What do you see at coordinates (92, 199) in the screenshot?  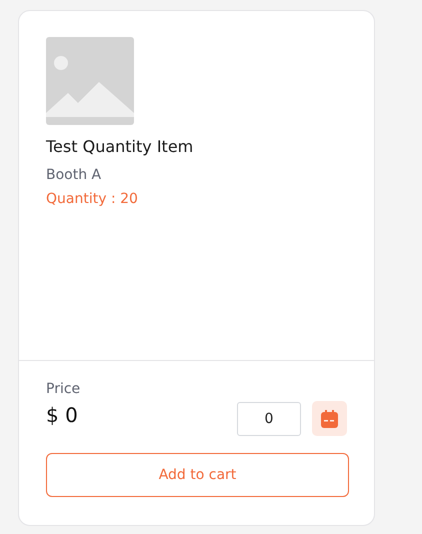 I see `quantity-label: Quantity : 20` at bounding box center [92, 199].